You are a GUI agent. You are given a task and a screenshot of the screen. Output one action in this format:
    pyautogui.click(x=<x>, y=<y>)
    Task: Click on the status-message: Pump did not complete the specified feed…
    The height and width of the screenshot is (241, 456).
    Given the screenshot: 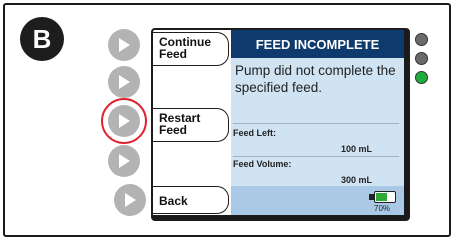 What is the action you would take?
    pyautogui.click(x=315, y=79)
    